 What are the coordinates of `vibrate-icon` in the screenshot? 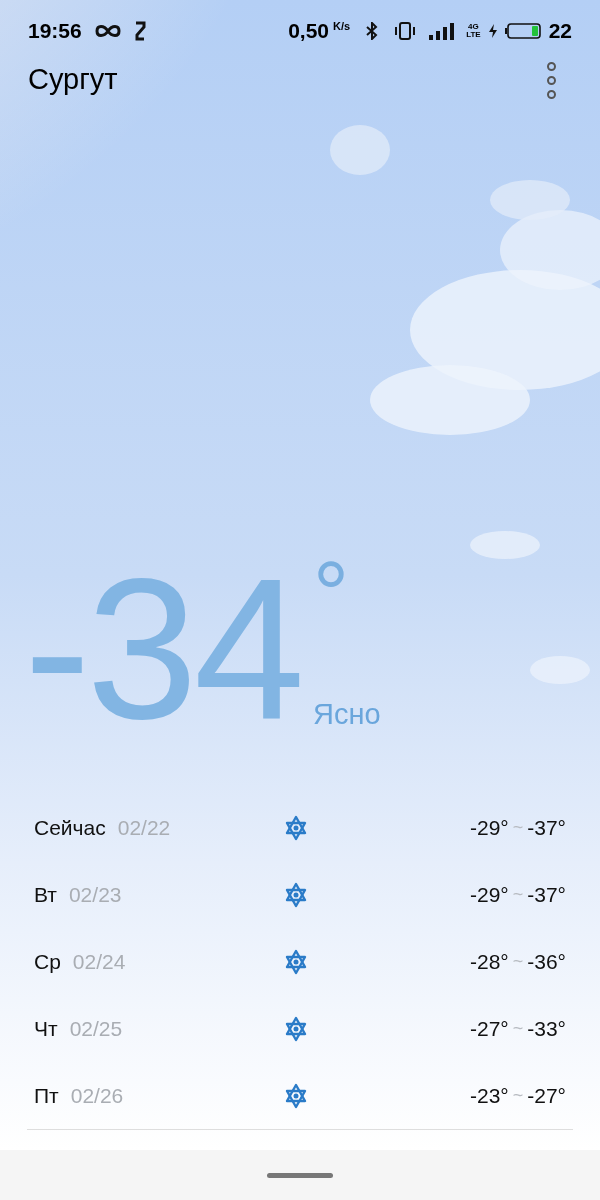 It's located at (405, 31).